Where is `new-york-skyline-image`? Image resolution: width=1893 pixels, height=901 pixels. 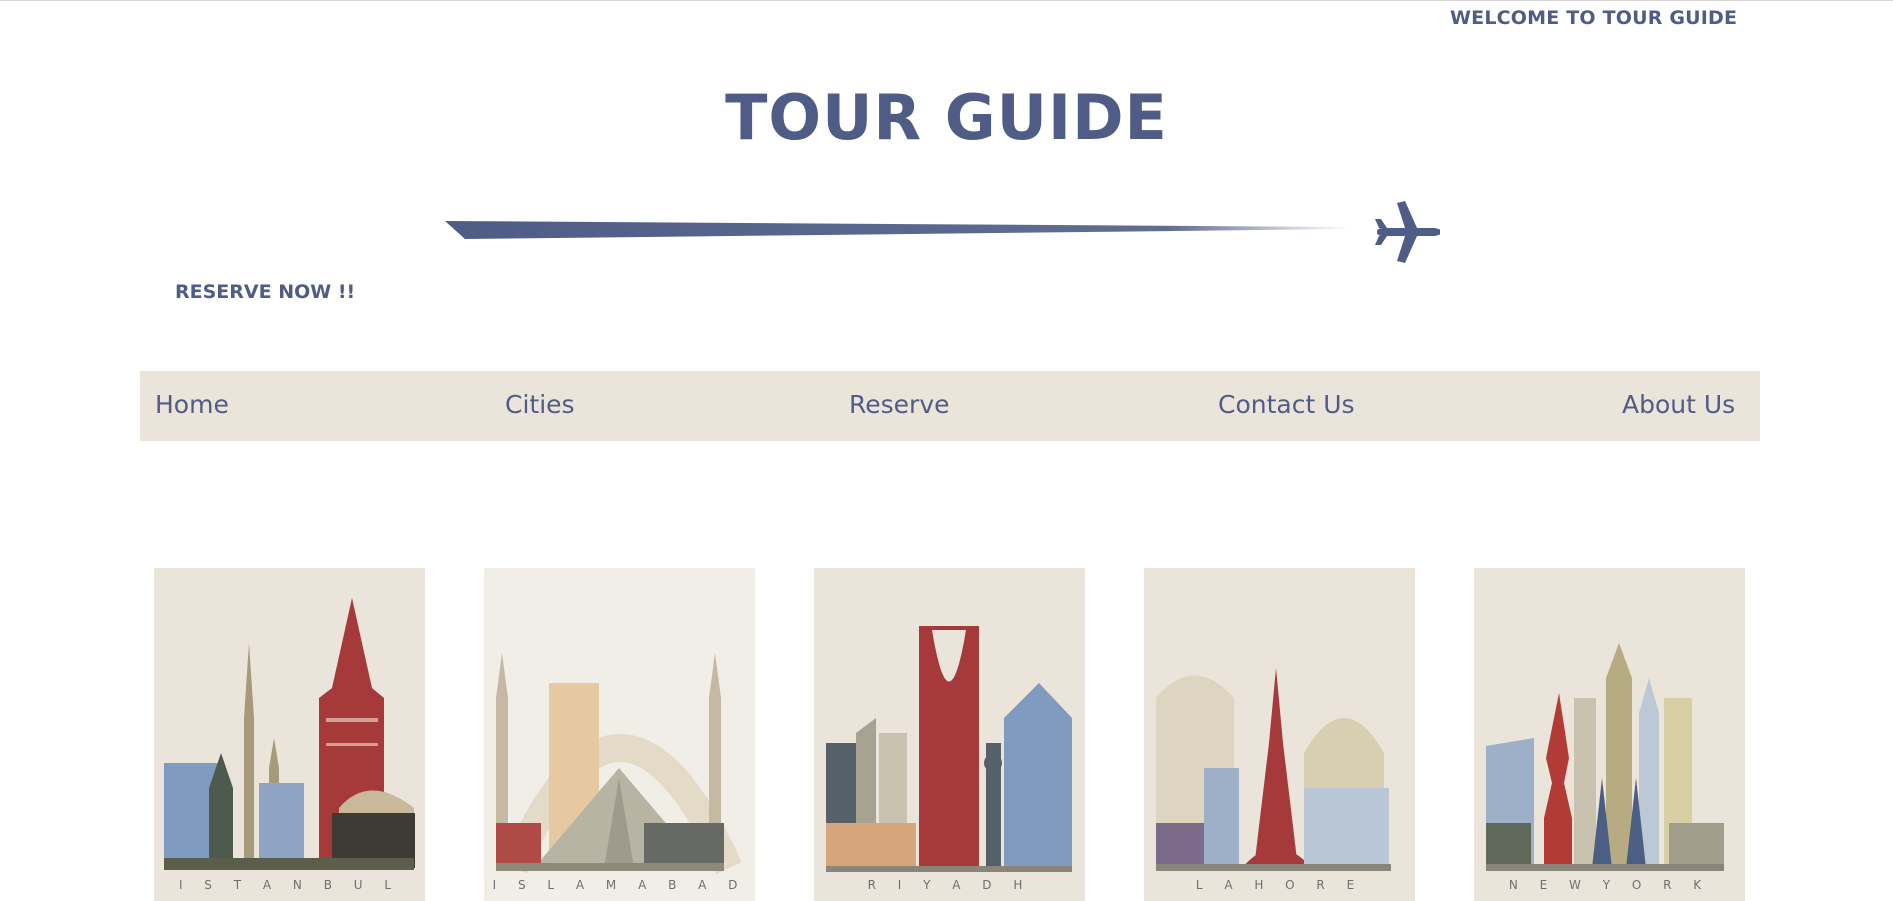 new-york-skyline-image is located at coordinates (1609, 734).